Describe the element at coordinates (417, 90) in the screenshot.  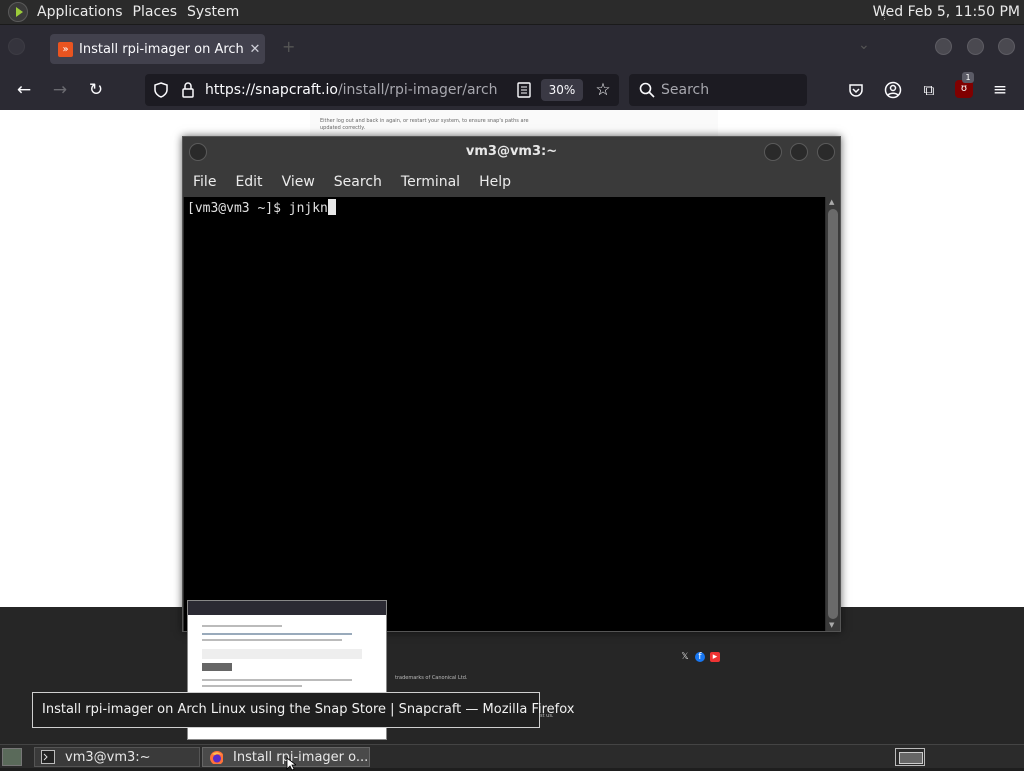
I see `url-path: /install/rpi-imager/arch` at that location.